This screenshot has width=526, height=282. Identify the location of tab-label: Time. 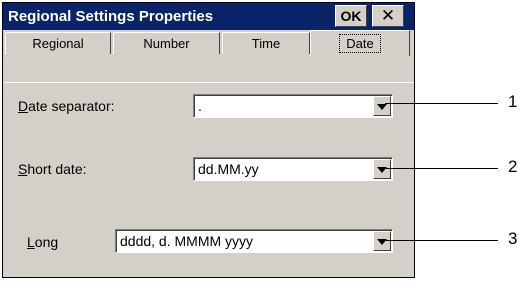
(266, 43).